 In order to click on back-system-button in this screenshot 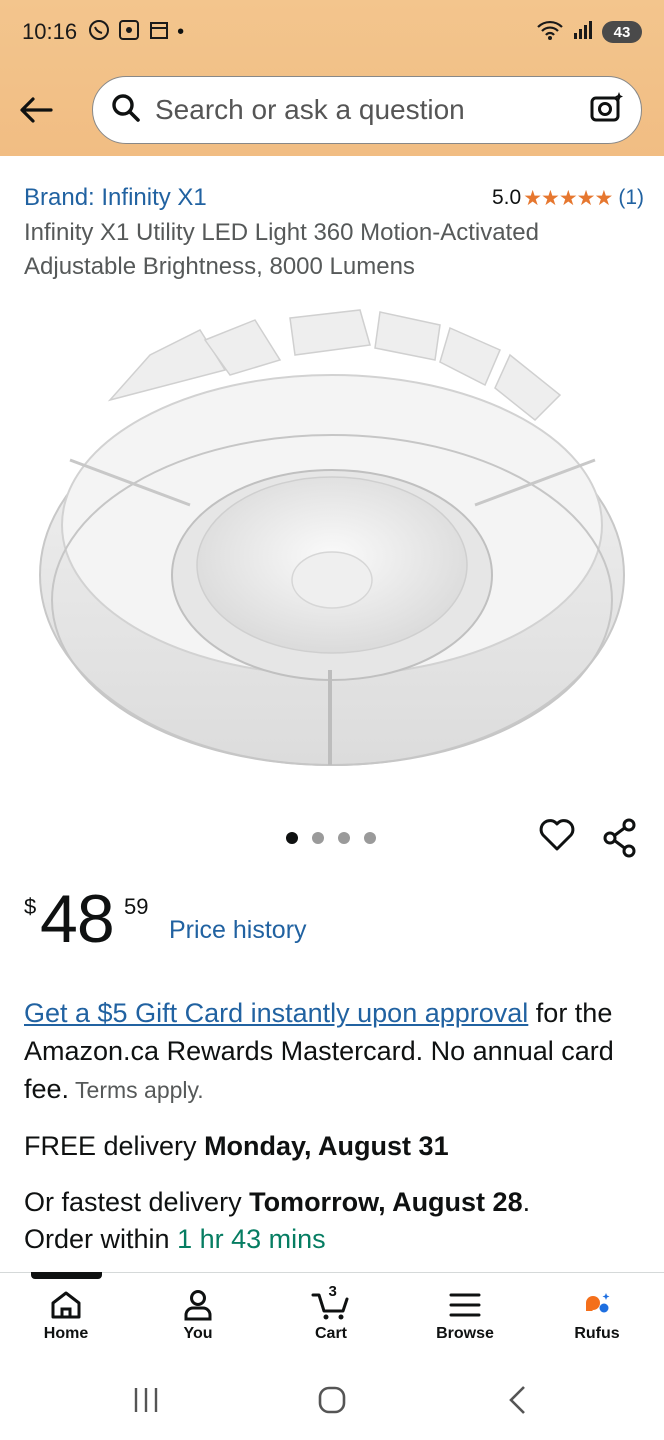, I will do `click(518, 1402)`.